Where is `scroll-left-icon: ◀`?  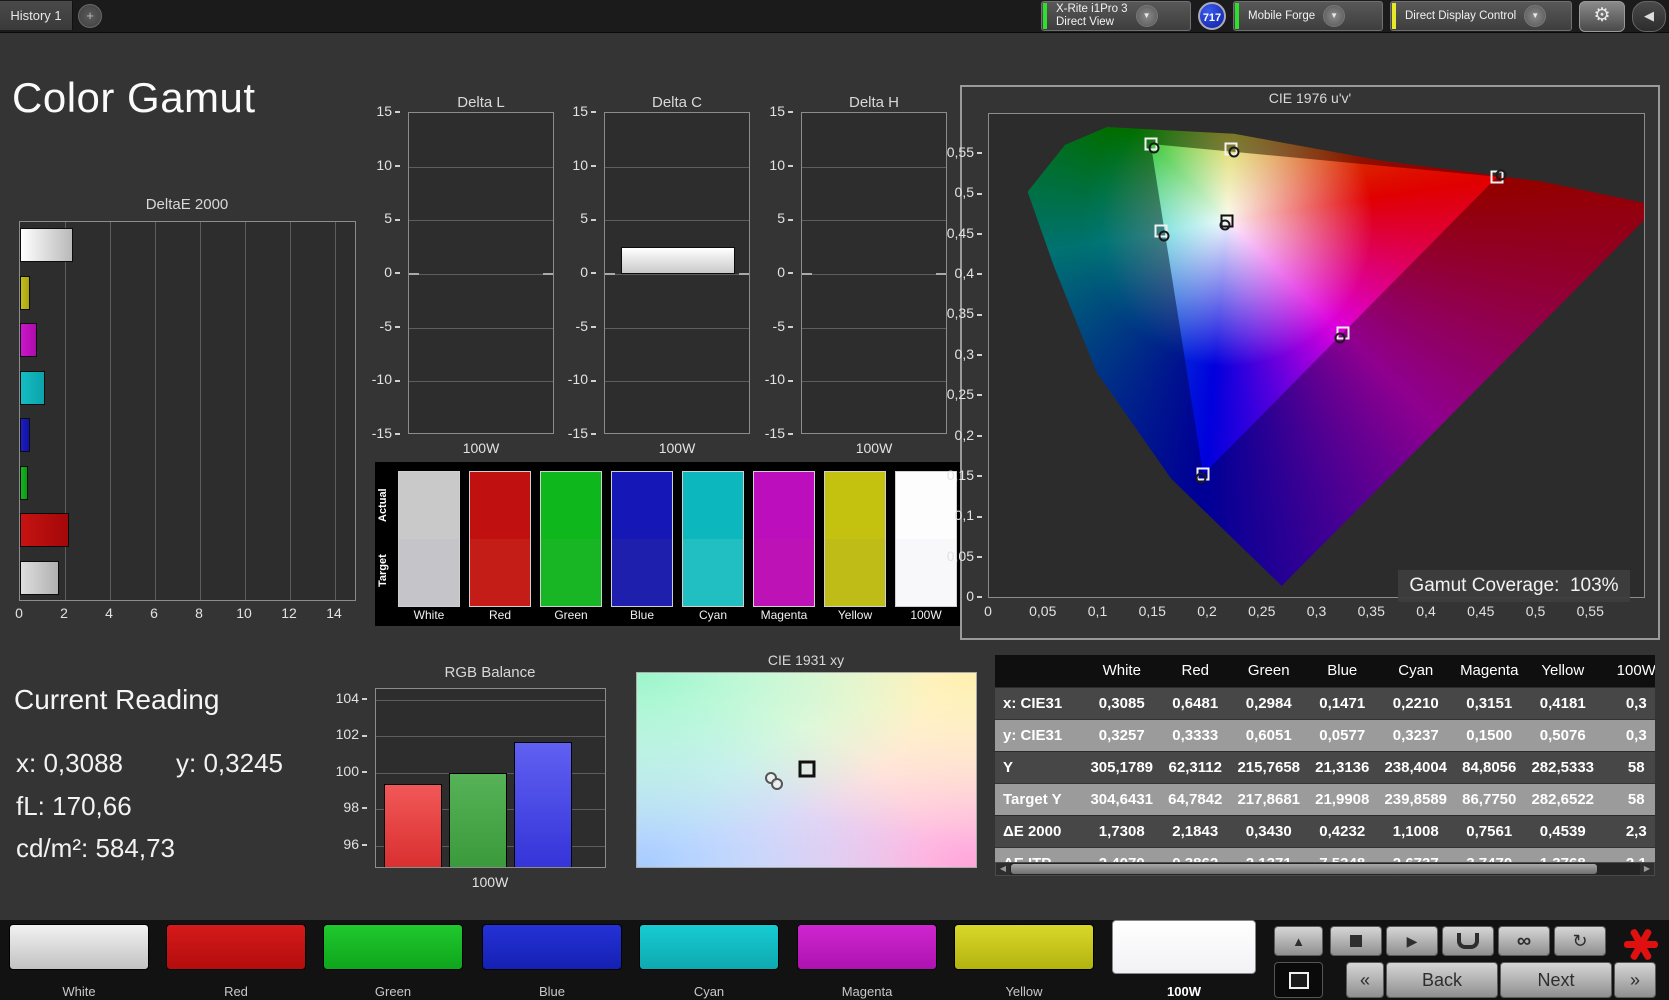 scroll-left-icon: ◀ is located at coordinates (1003, 869).